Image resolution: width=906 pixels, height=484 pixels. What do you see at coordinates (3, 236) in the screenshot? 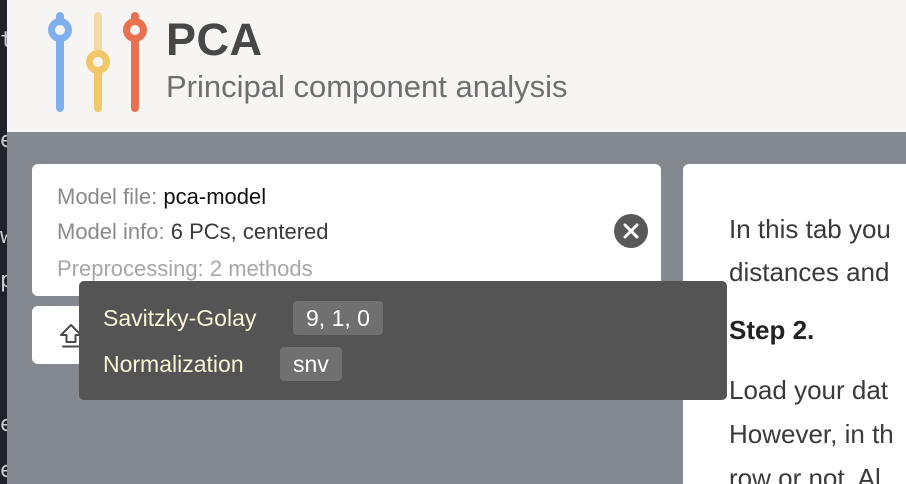
I see `edge-glyph: w` at bounding box center [3, 236].